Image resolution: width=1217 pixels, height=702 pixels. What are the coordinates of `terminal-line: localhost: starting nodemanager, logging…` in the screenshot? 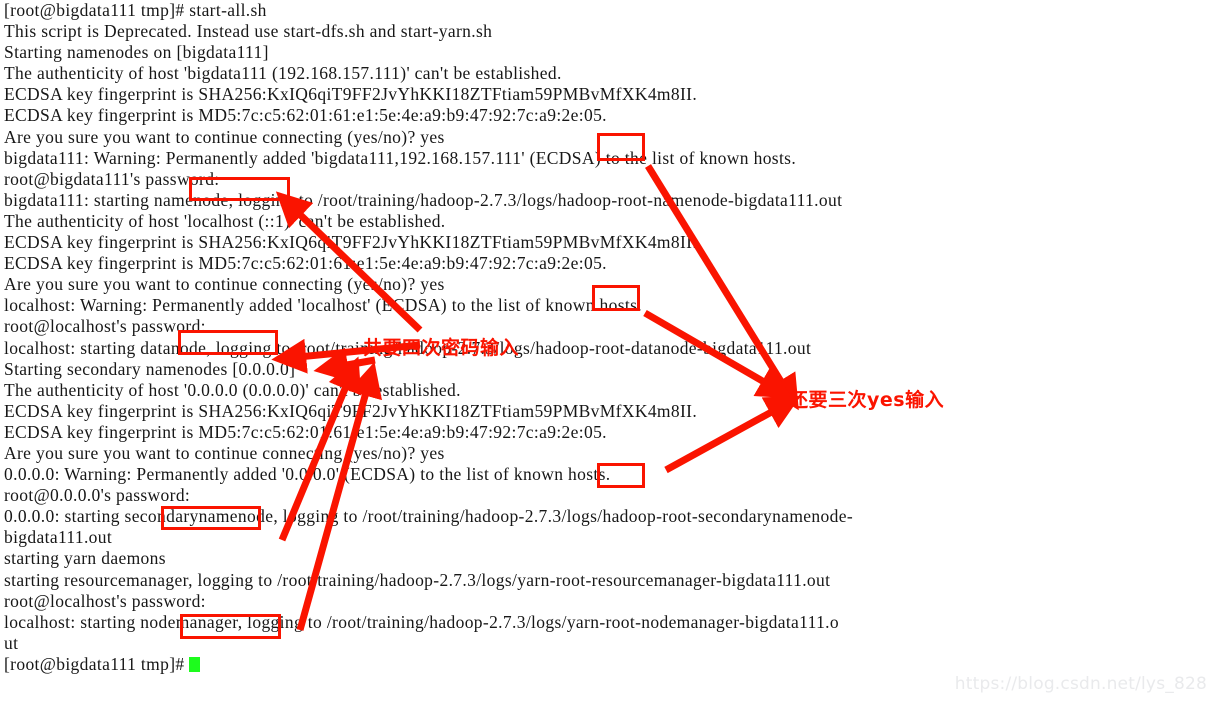 It's located at (421, 621).